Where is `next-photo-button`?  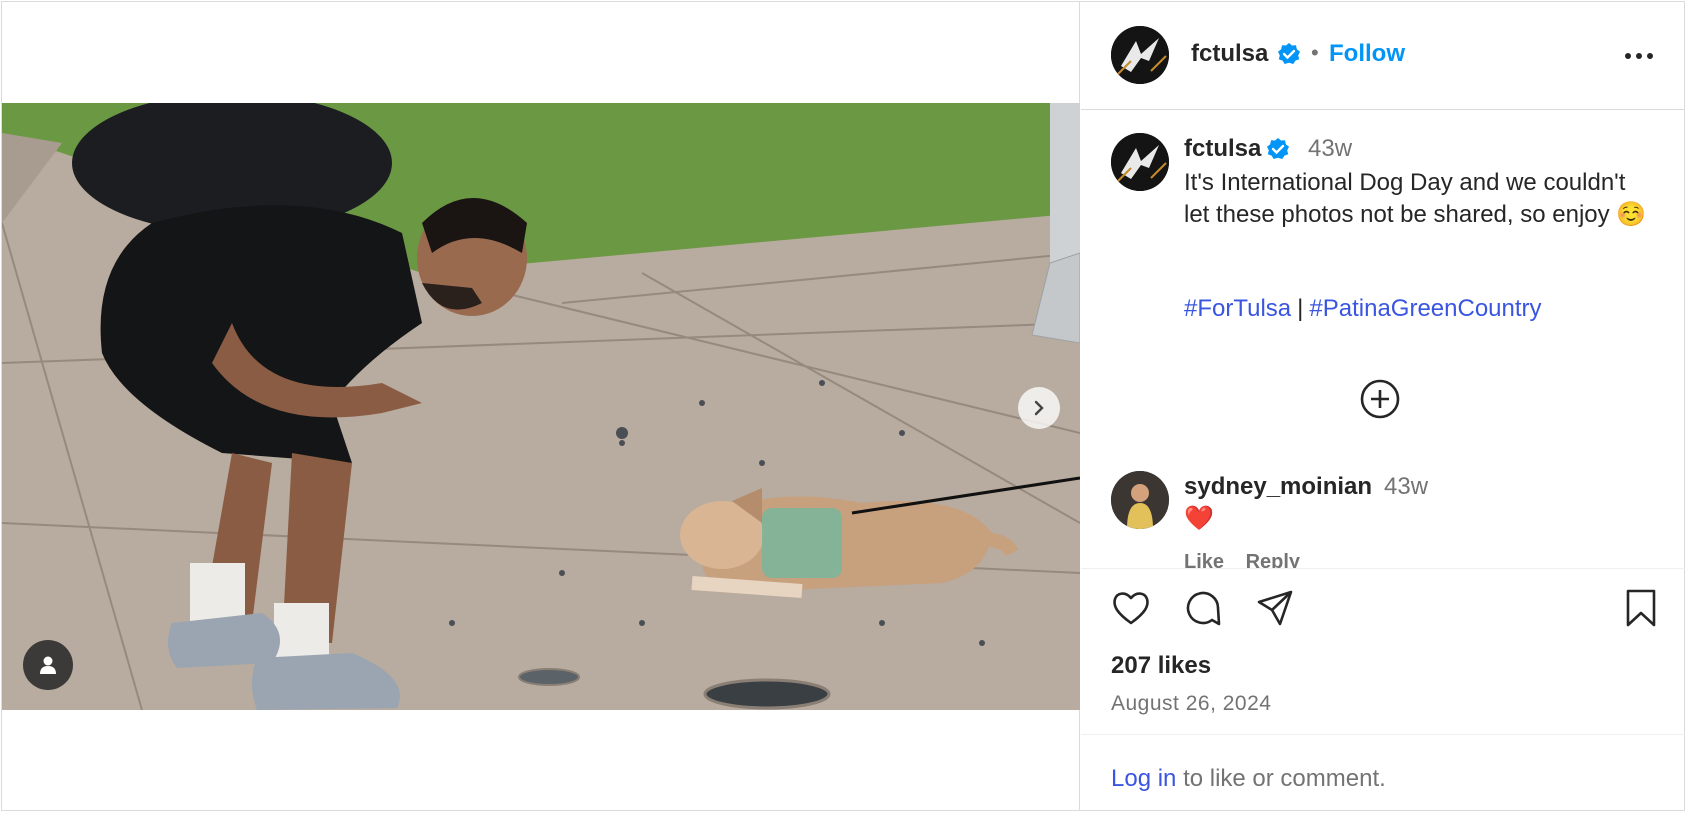 next-photo-button is located at coordinates (1039, 408).